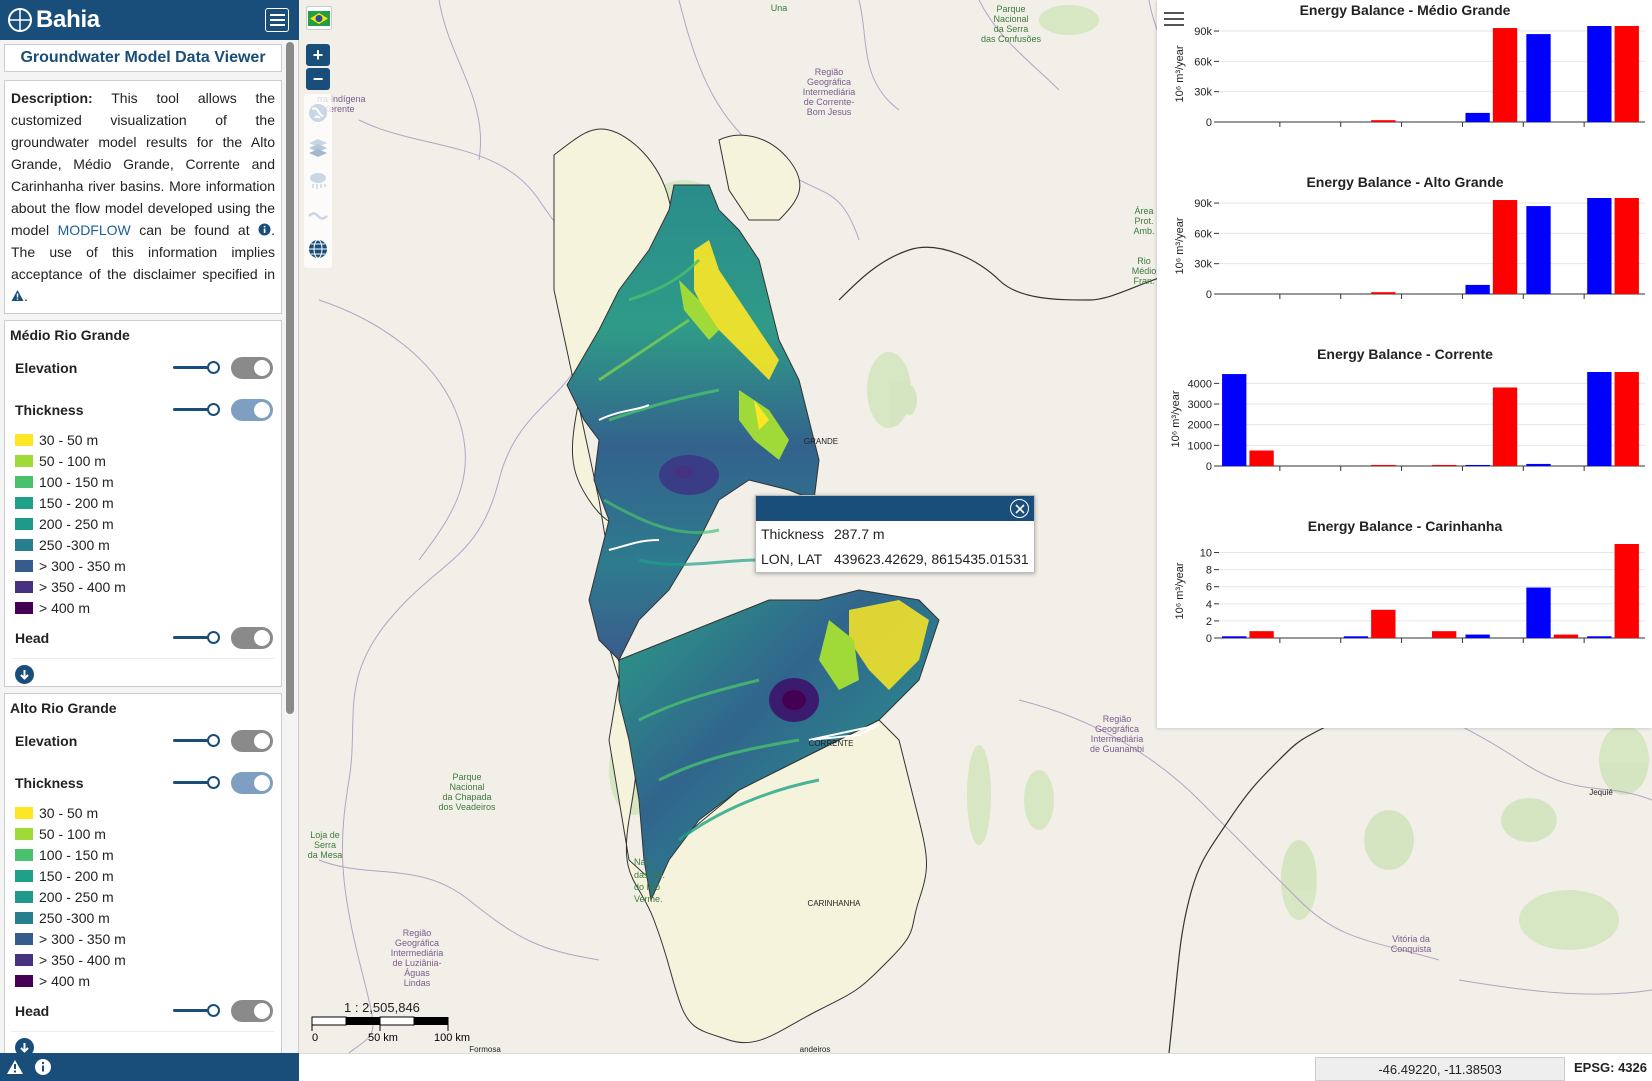 This screenshot has height=1081, width=1652. I want to click on rain-tool, so click(318, 181).